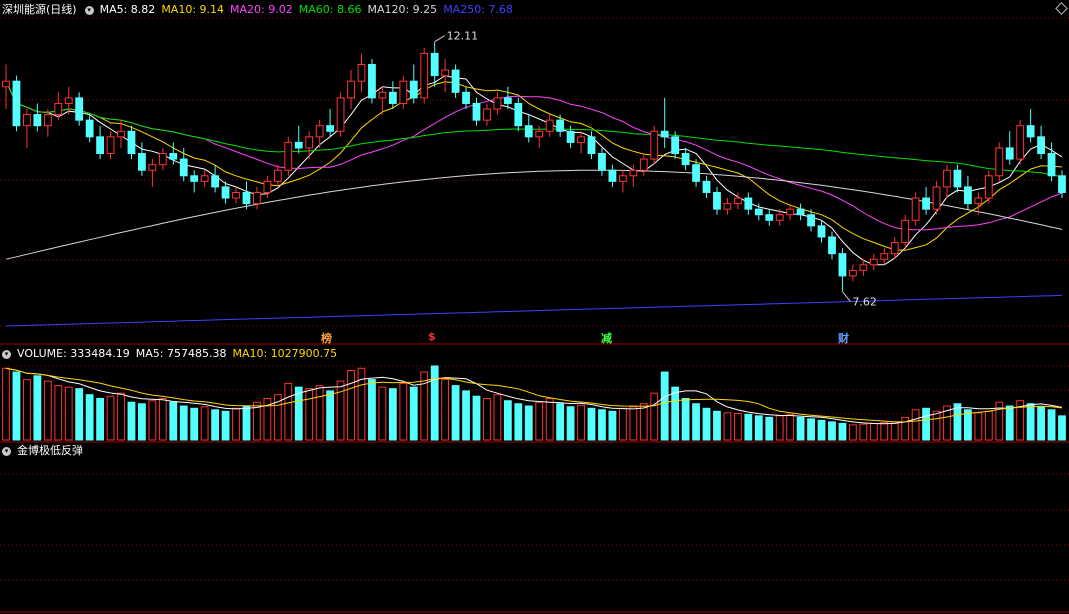 The width and height of the screenshot is (1069, 614). Describe the element at coordinates (606, 338) in the screenshot. I see `event-marker: 减` at that location.